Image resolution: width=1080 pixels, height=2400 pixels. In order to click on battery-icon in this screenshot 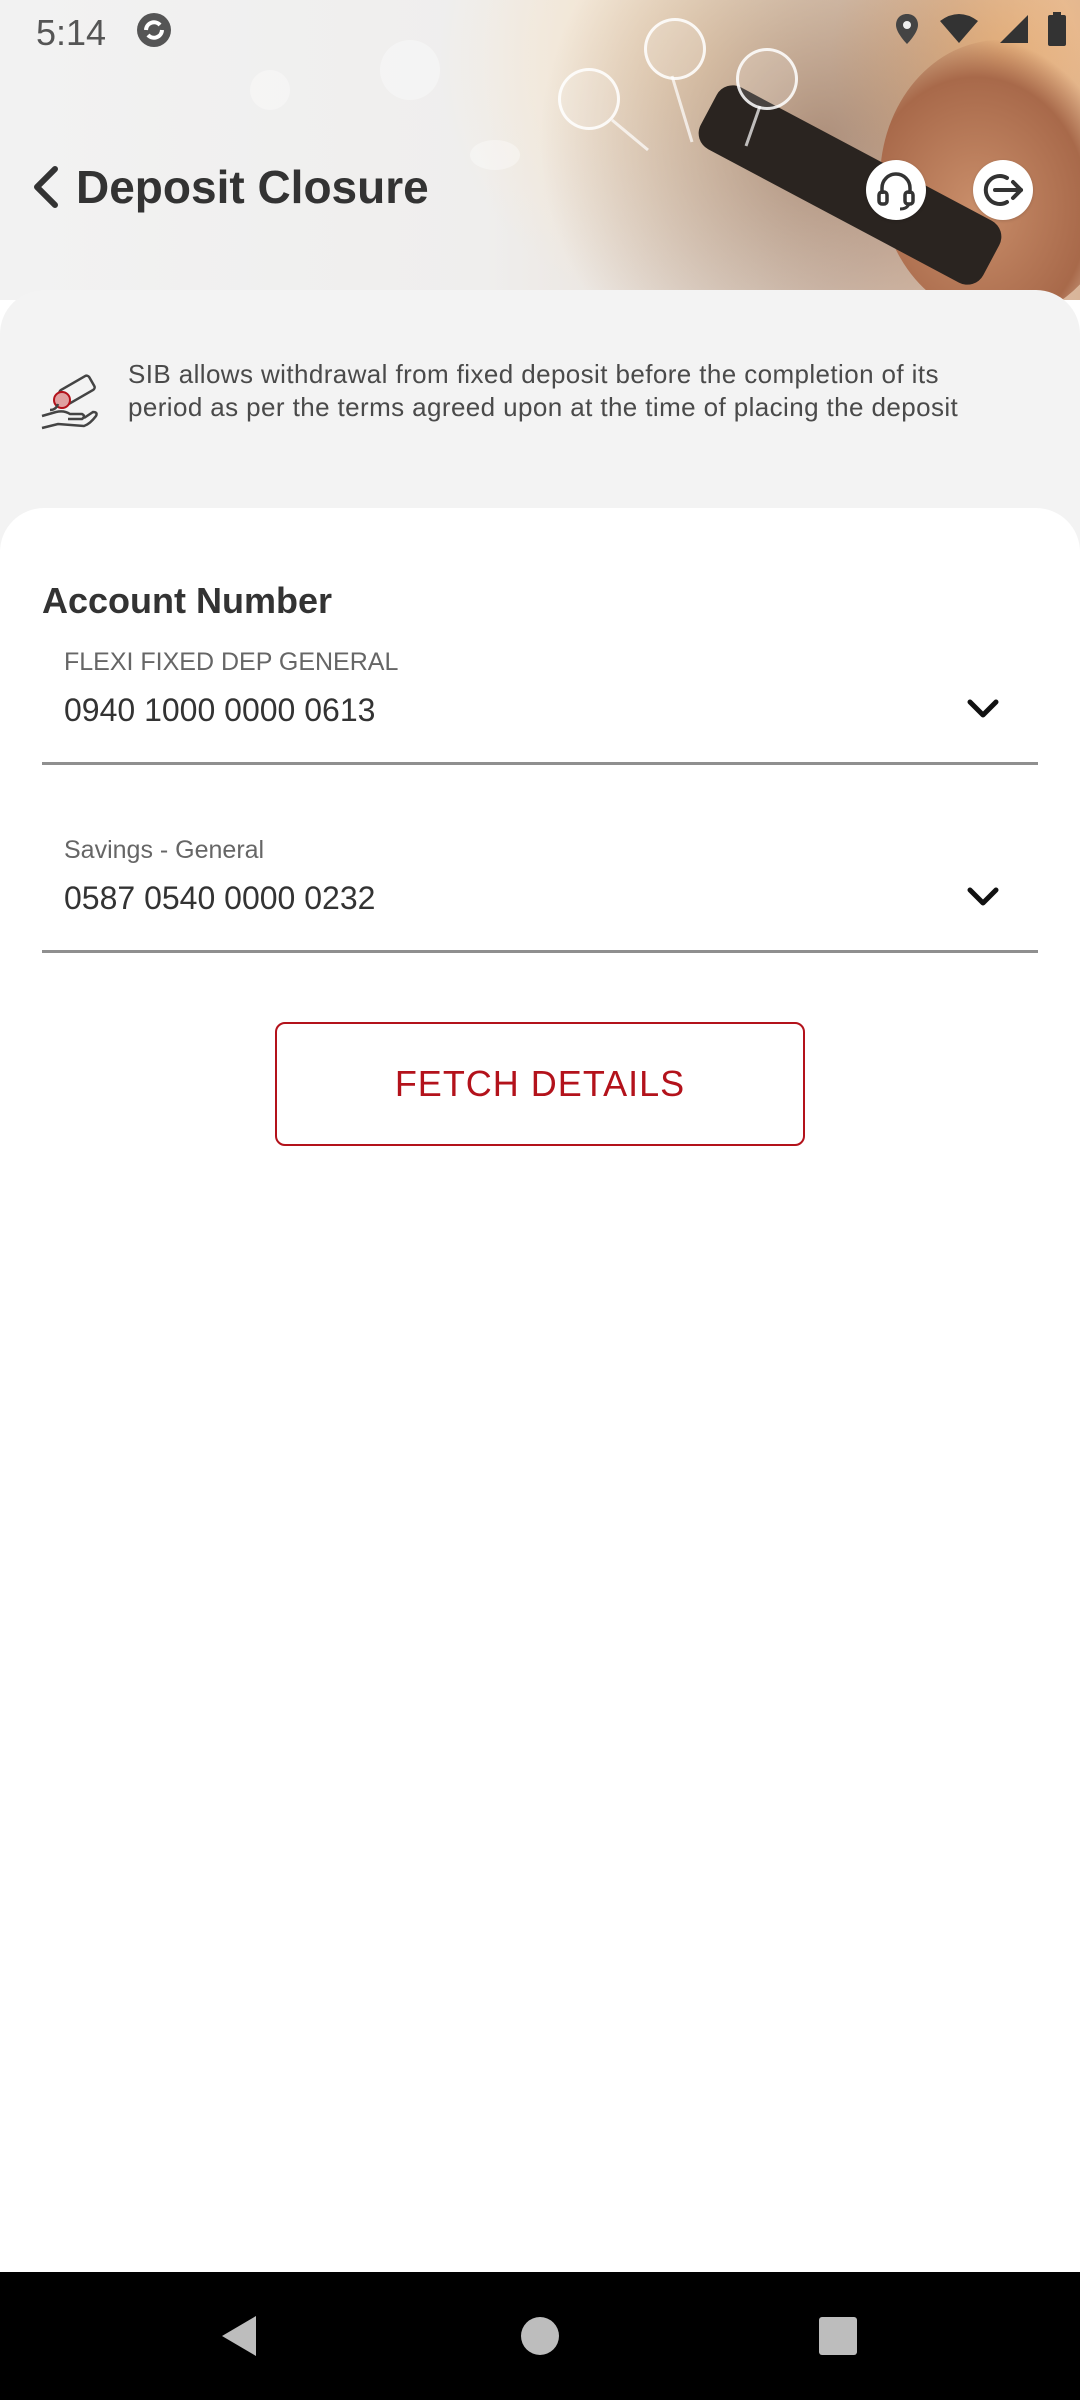, I will do `click(1057, 29)`.